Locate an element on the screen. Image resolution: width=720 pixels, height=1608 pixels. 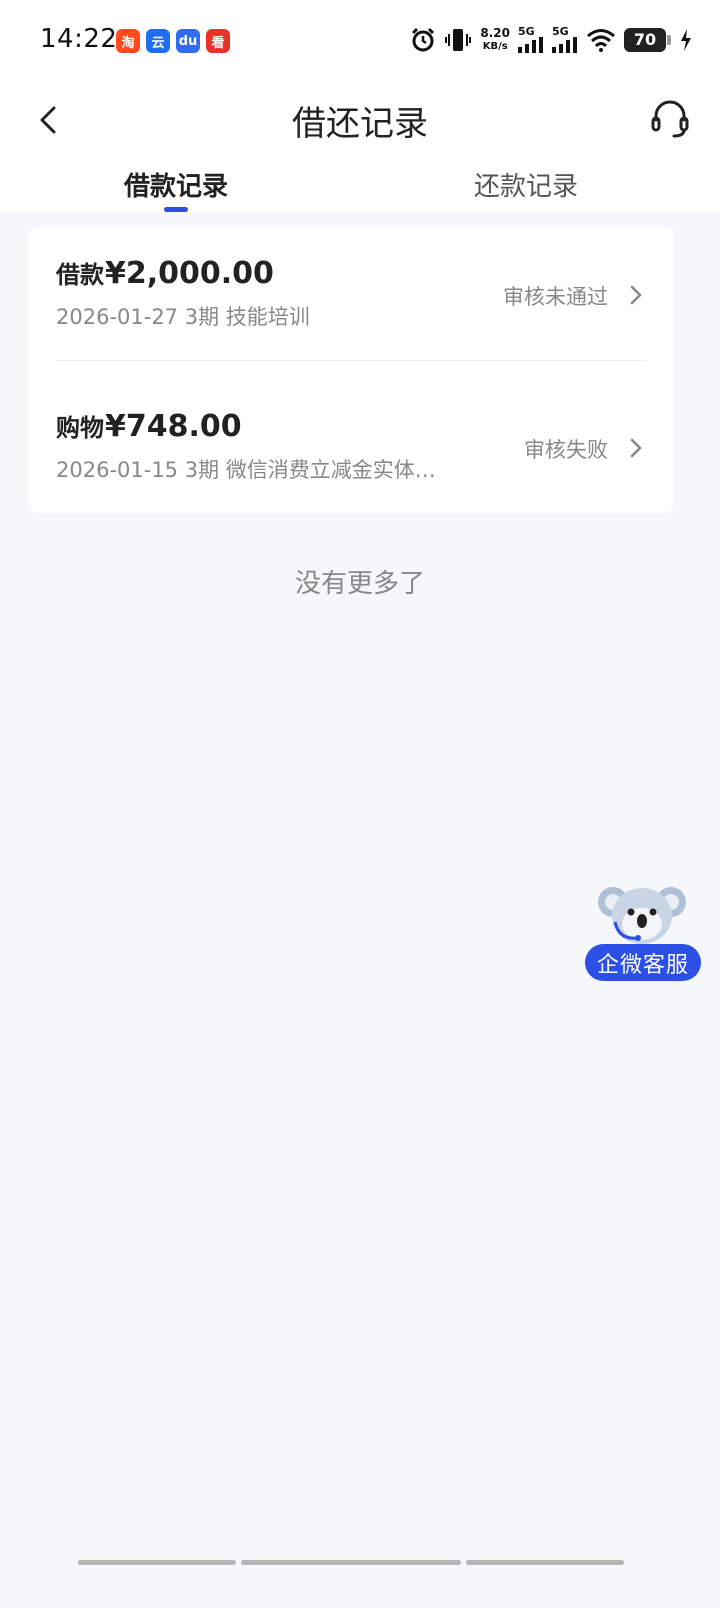
back-button is located at coordinates (50, 120).